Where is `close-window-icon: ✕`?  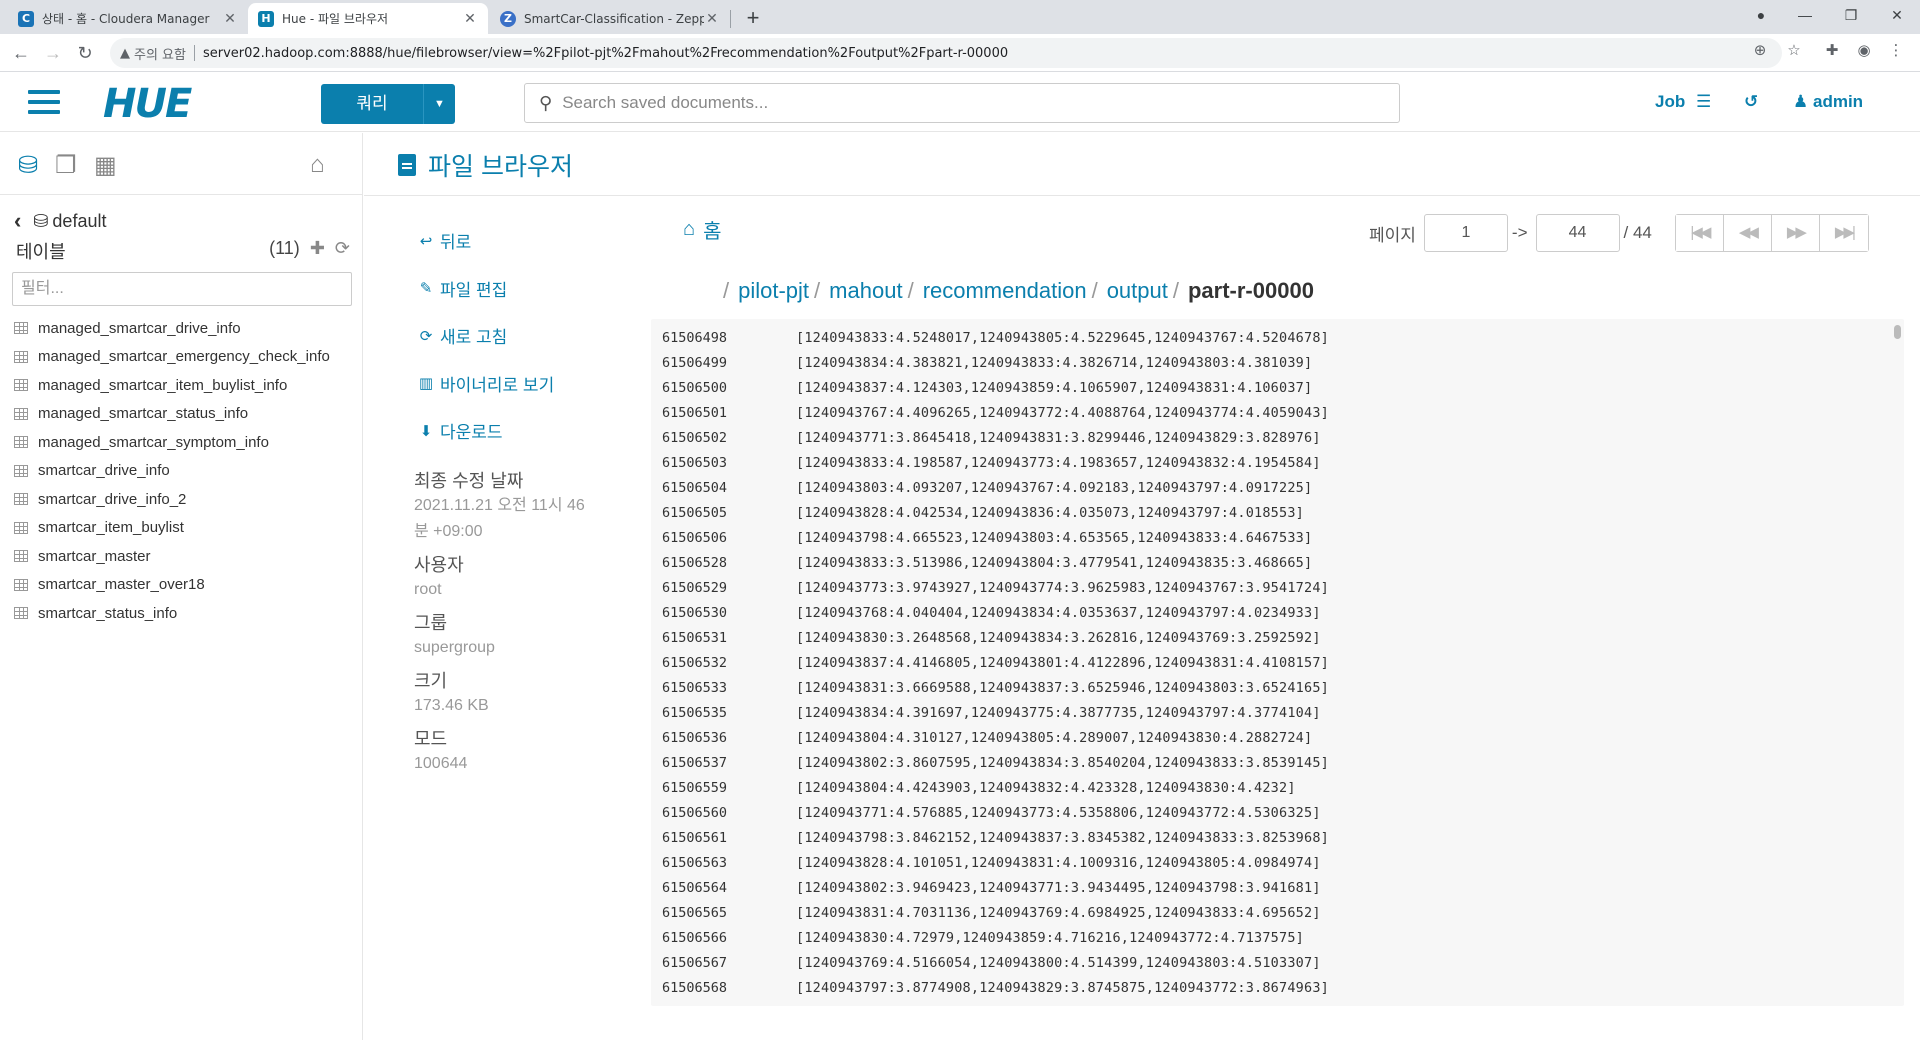 close-window-icon: ✕ is located at coordinates (1897, 17).